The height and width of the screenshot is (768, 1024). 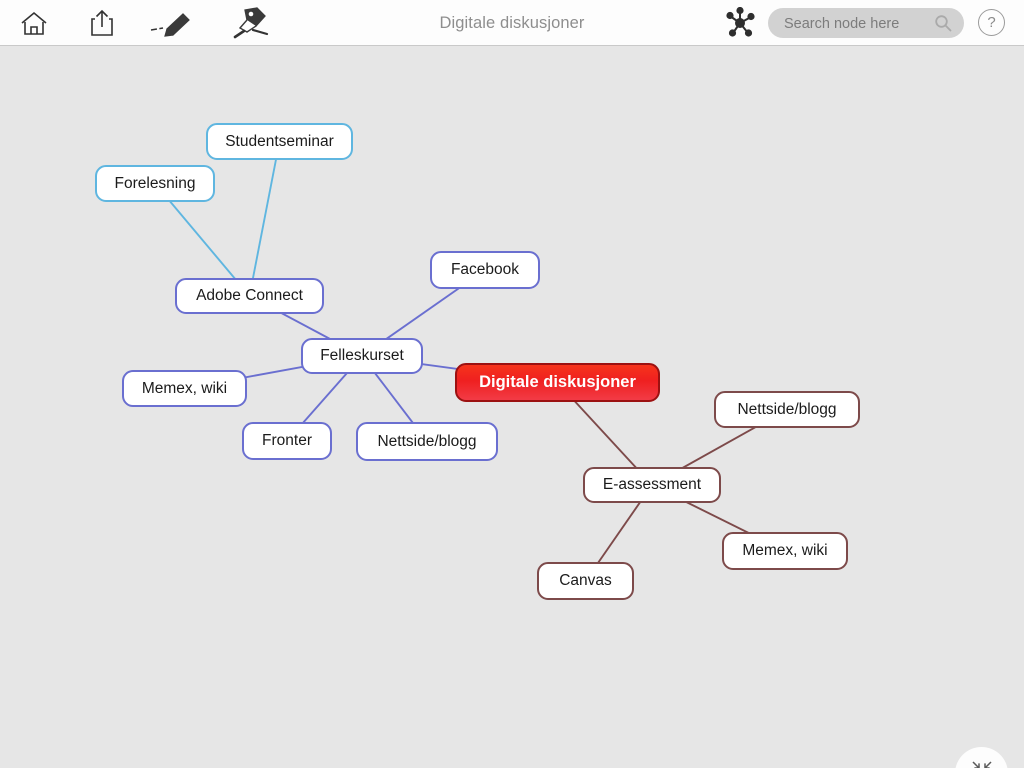 I want to click on mindmap-node-felleskurset: Felleskurset, so click(x=362, y=356).